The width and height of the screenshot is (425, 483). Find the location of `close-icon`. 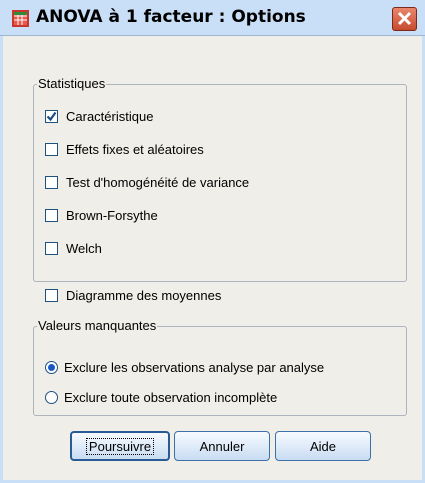

close-icon is located at coordinates (404, 18).